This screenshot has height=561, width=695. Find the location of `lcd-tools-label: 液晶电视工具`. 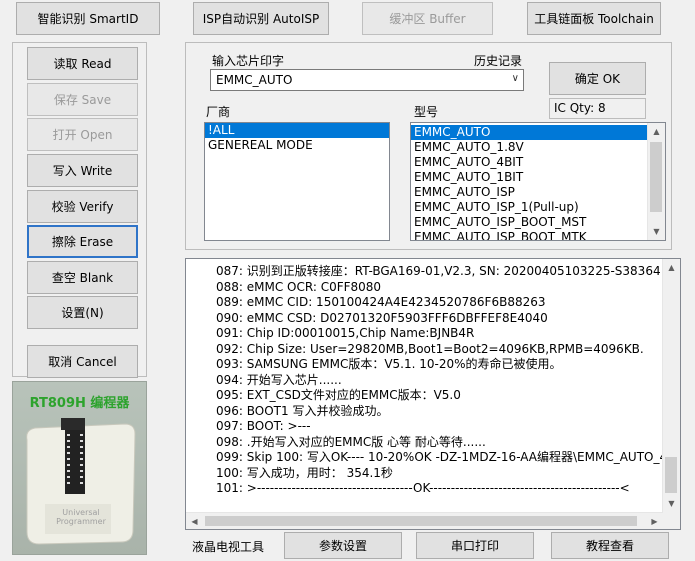

lcd-tools-label: 液晶电视工具 is located at coordinates (228, 546).